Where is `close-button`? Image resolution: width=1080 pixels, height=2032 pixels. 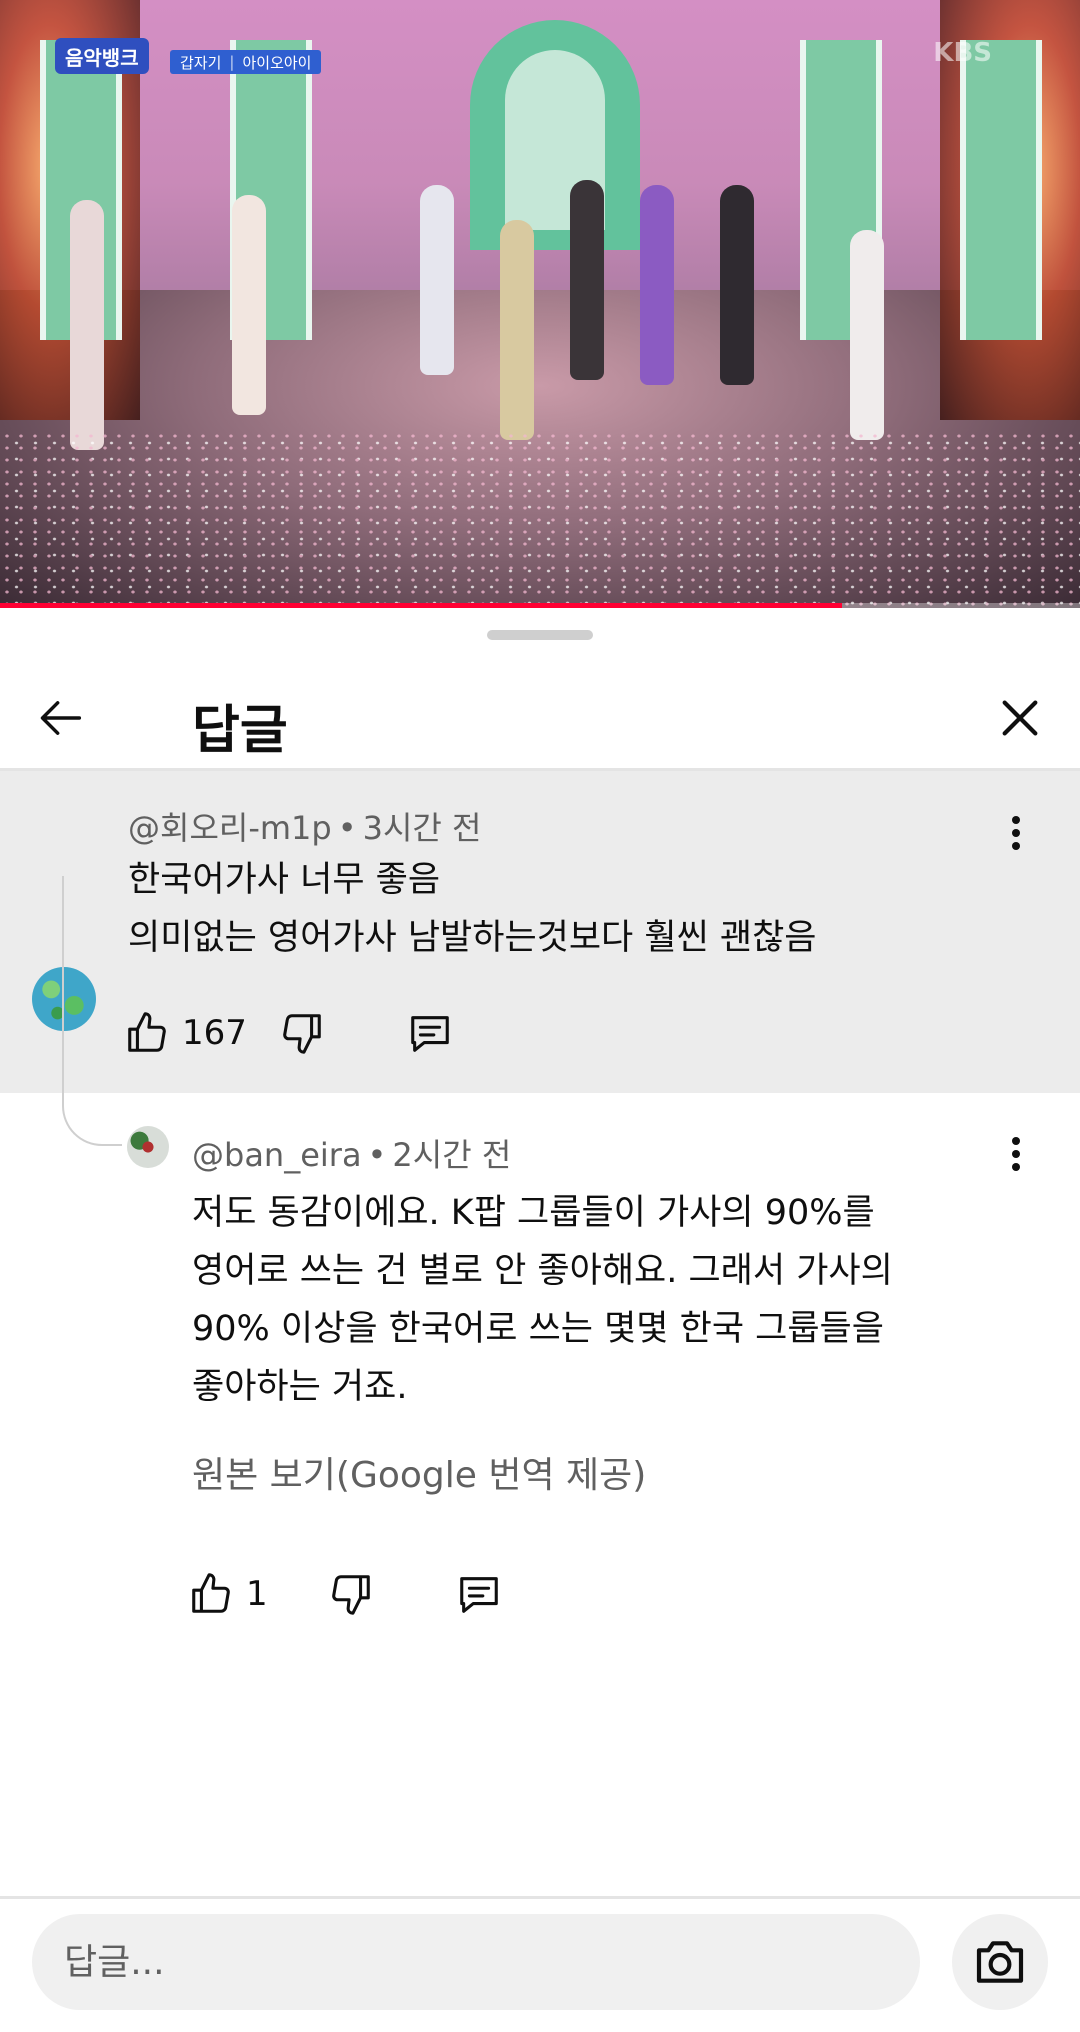 close-button is located at coordinates (1020, 718).